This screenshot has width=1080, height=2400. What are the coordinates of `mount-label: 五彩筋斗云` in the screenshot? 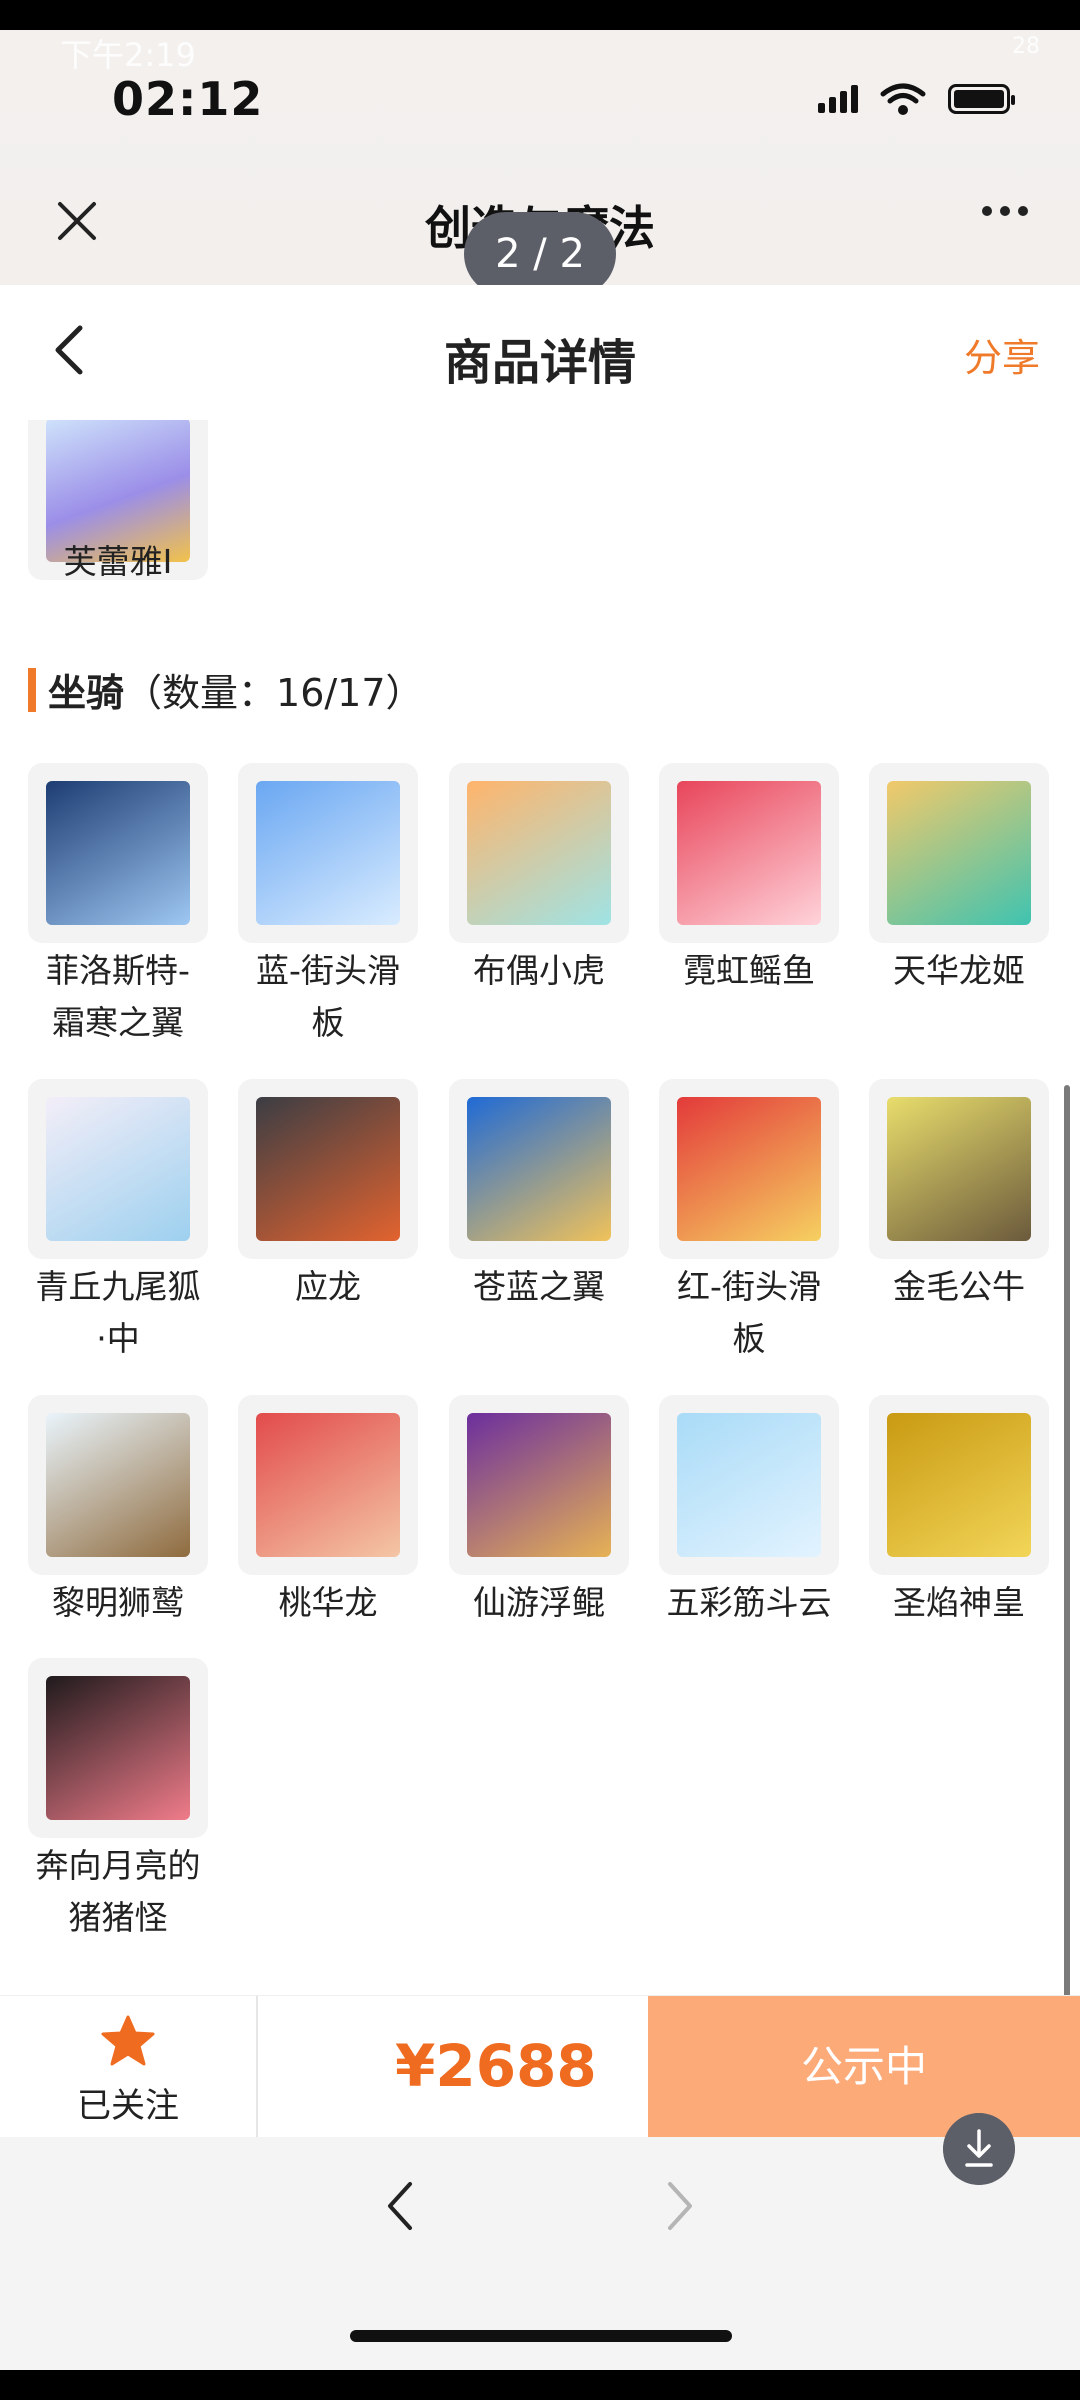 It's located at (749, 1603).